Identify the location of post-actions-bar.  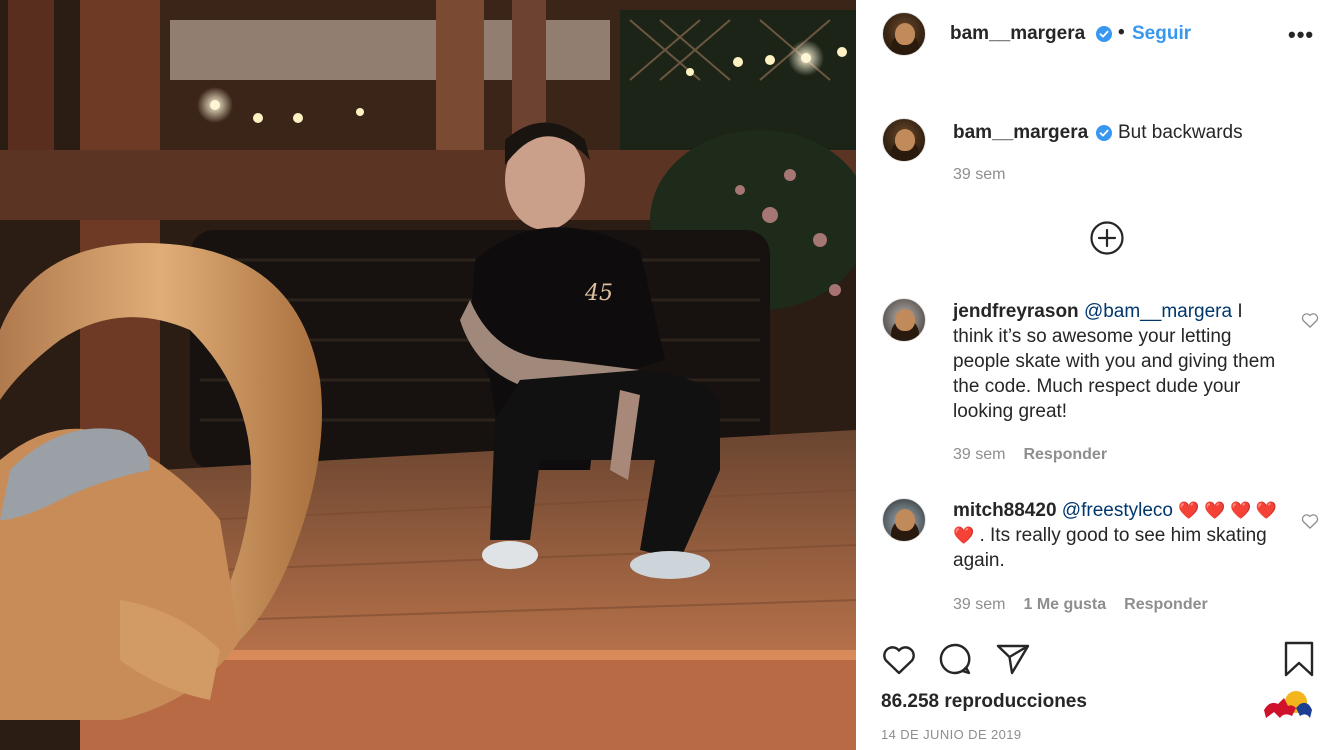
(1095, 662).